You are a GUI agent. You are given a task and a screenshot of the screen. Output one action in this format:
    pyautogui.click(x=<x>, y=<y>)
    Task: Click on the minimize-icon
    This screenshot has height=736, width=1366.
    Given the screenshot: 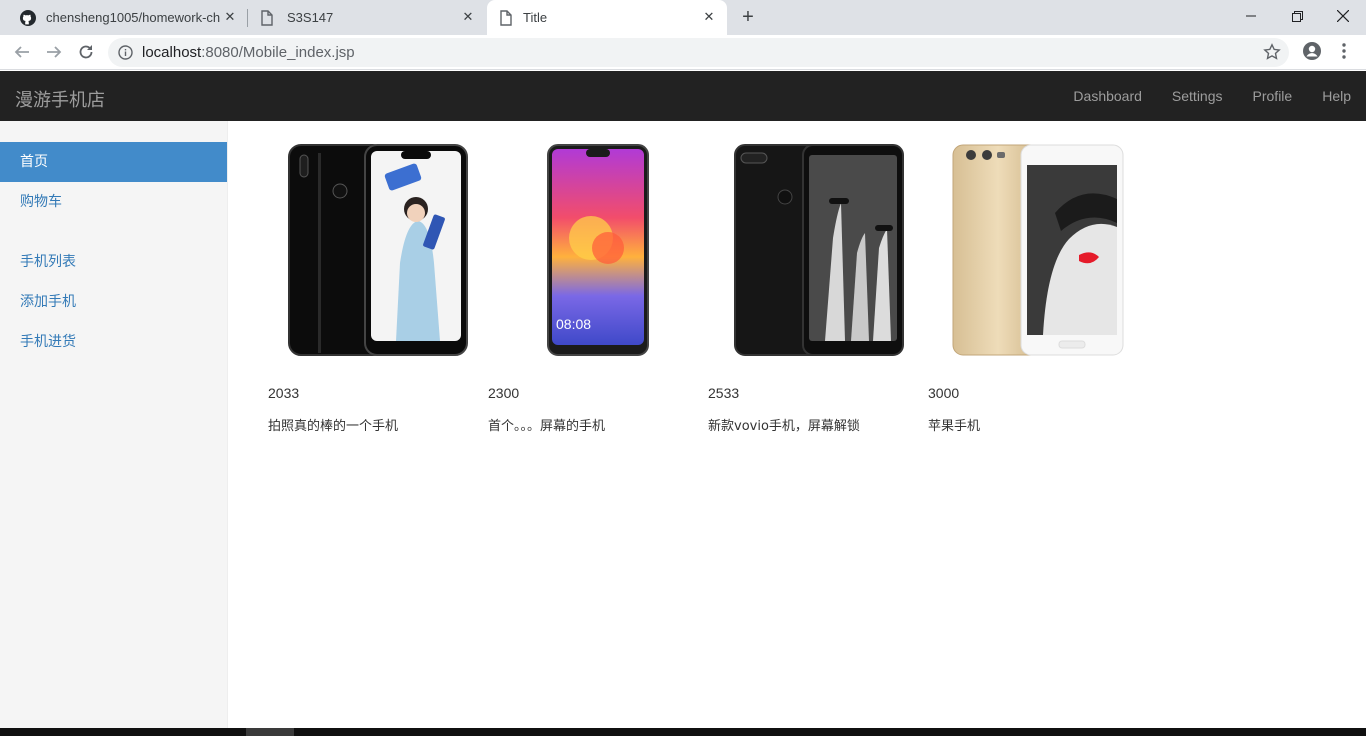 What is the action you would take?
    pyautogui.click(x=1251, y=16)
    